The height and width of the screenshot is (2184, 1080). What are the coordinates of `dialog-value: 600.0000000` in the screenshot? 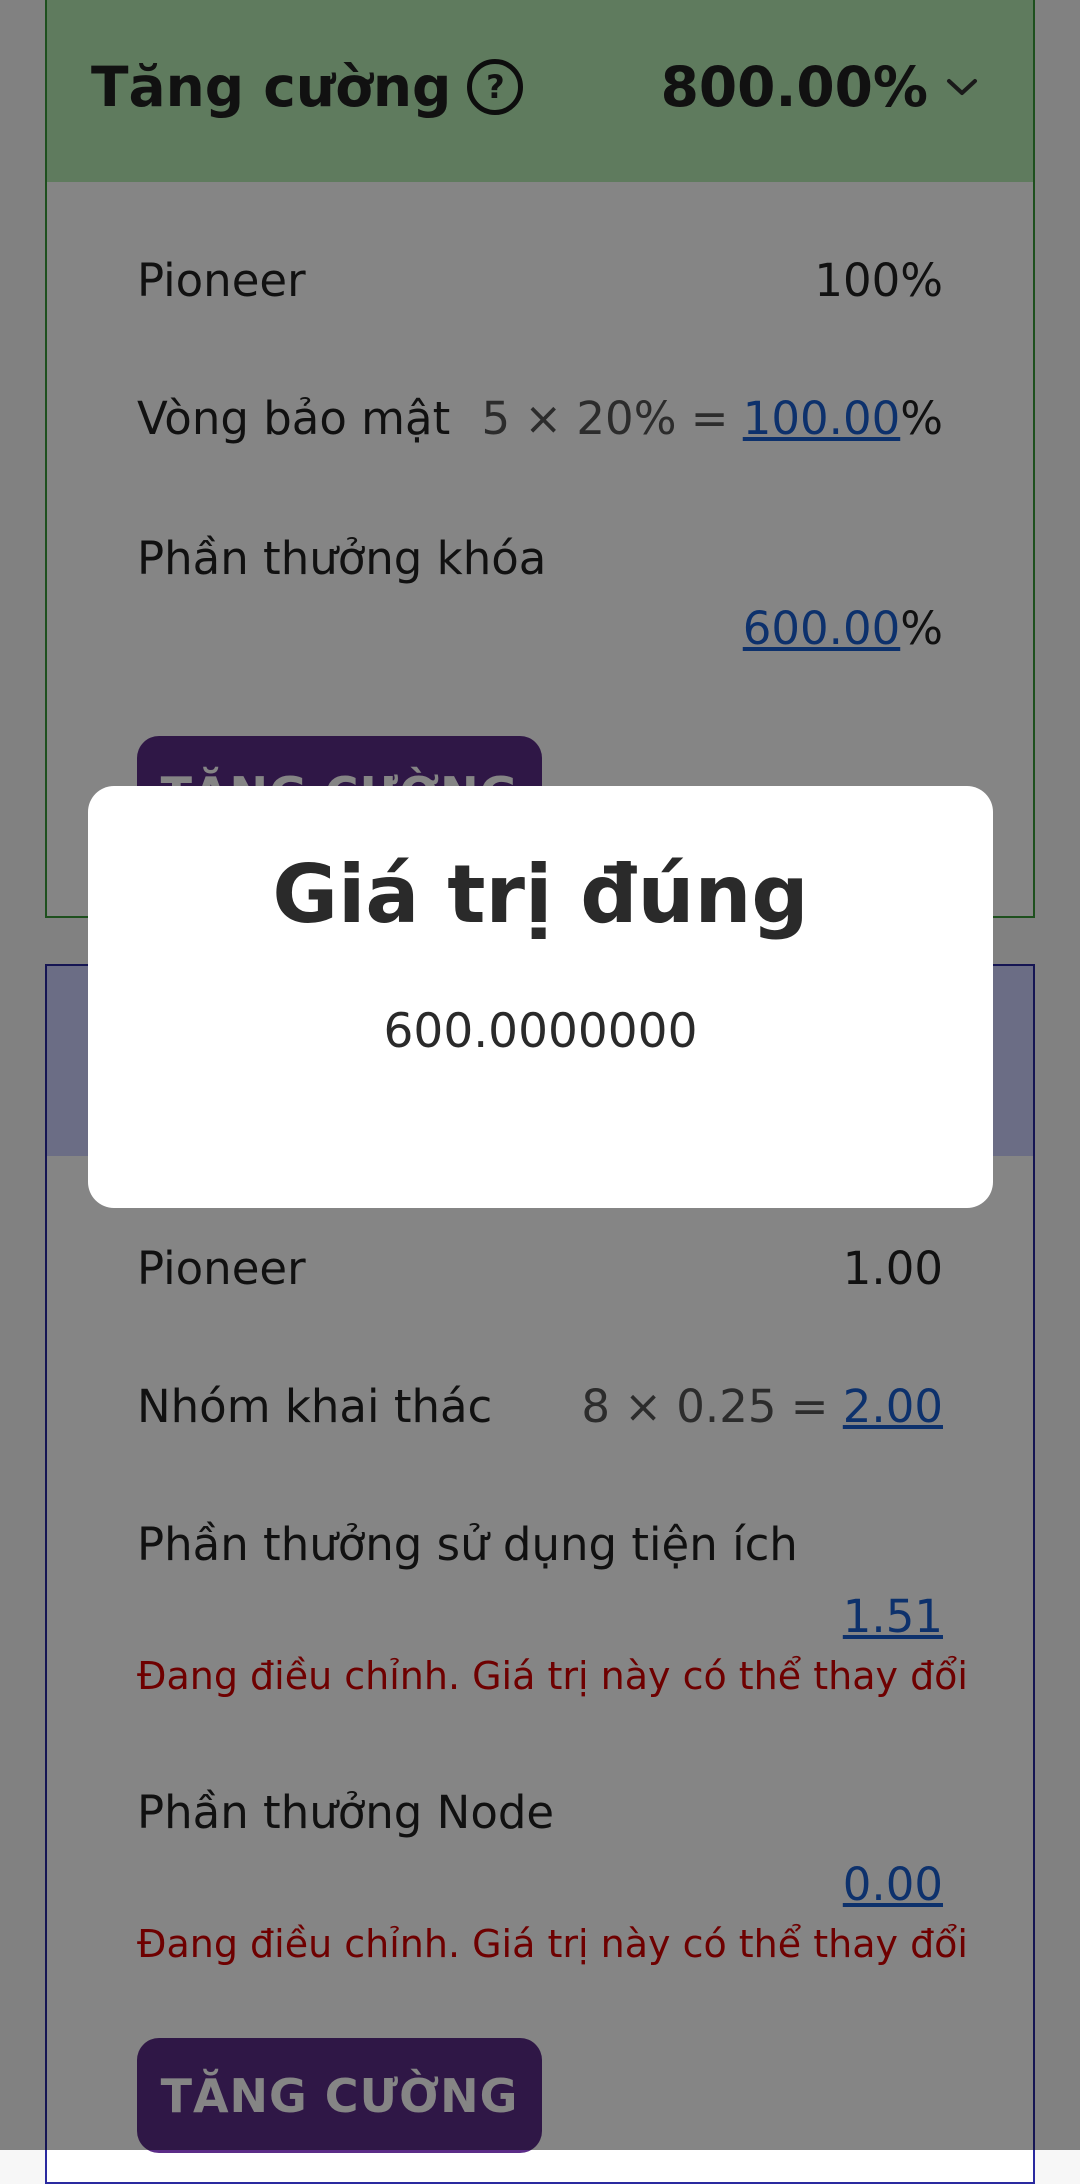 It's located at (540, 1031).